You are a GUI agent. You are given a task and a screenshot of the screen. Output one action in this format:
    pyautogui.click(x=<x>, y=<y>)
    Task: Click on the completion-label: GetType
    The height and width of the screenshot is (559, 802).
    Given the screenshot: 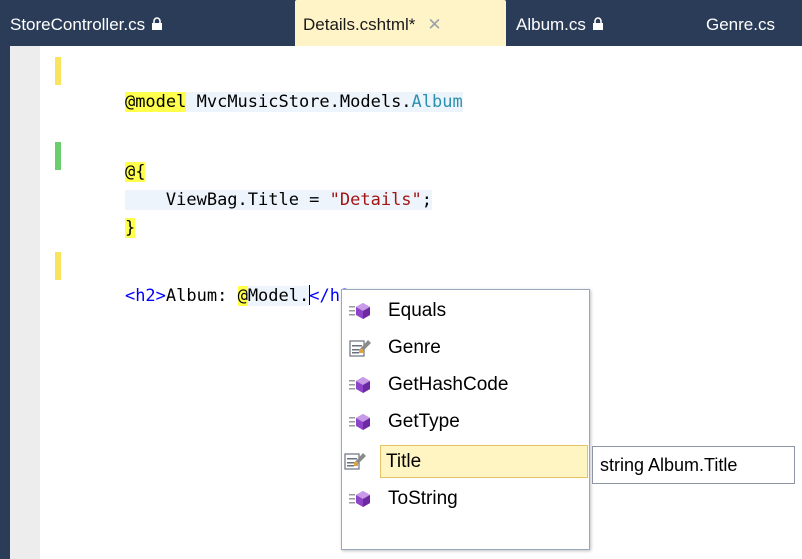 What is the action you would take?
    pyautogui.click(x=424, y=421)
    